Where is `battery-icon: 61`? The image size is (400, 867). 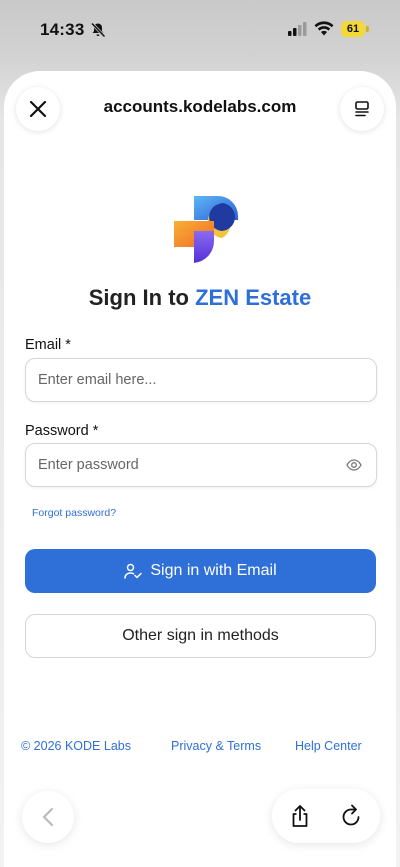 battery-icon: 61 is located at coordinates (355, 29).